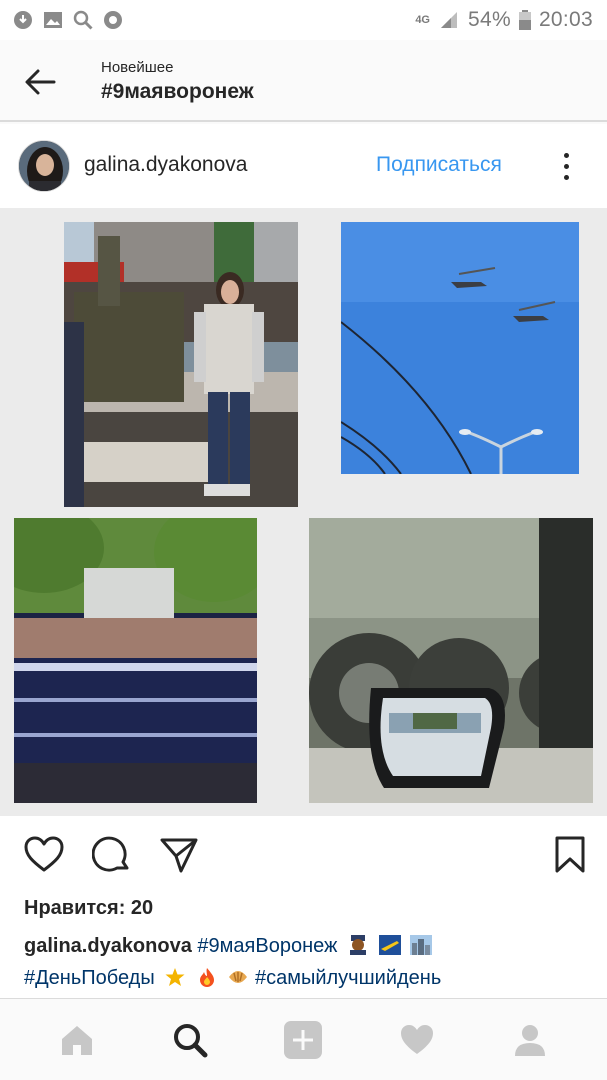 The height and width of the screenshot is (1080, 607). I want to click on nav-home, so click(77, 1040).